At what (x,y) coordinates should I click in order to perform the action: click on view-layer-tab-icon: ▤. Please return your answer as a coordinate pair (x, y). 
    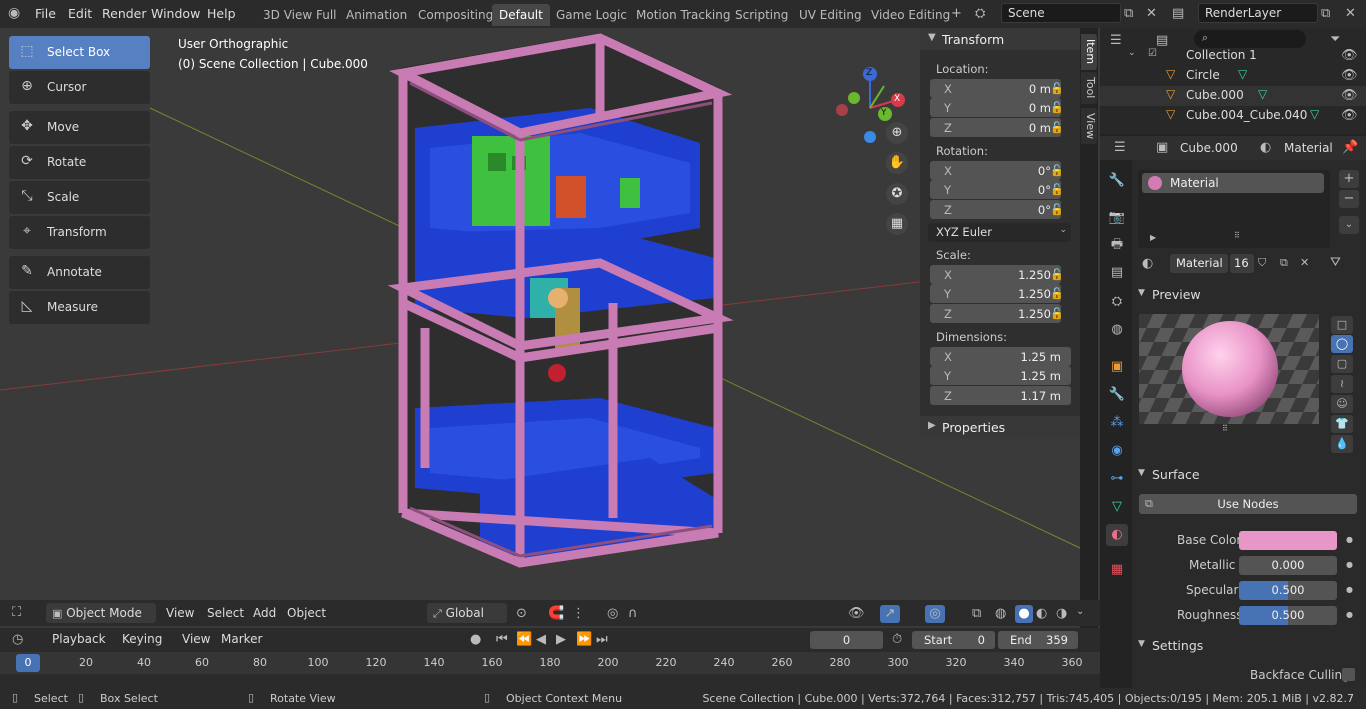
    Looking at the image, I should click on (1117, 273).